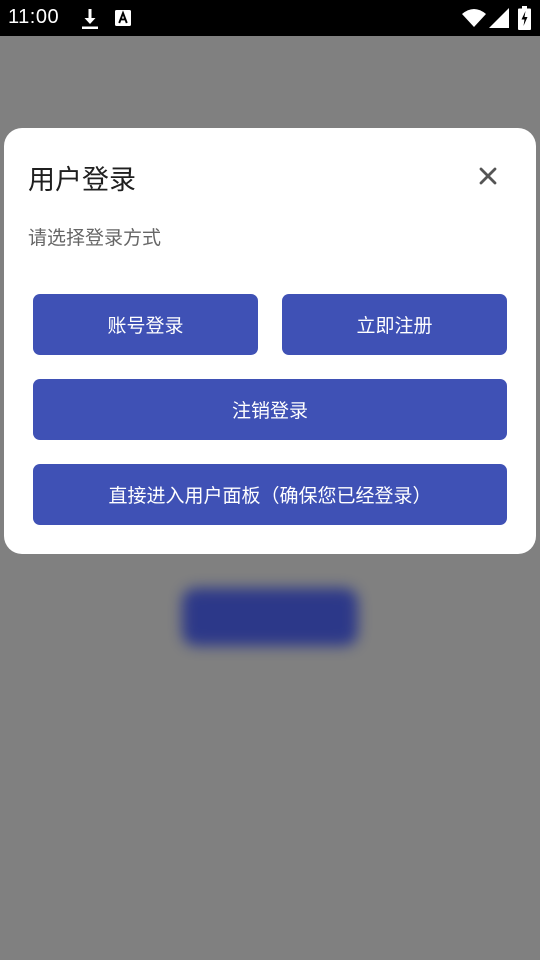 This screenshot has height=960, width=540. I want to click on dialog-subtitle: 请选择登录方式, so click(95, 238).